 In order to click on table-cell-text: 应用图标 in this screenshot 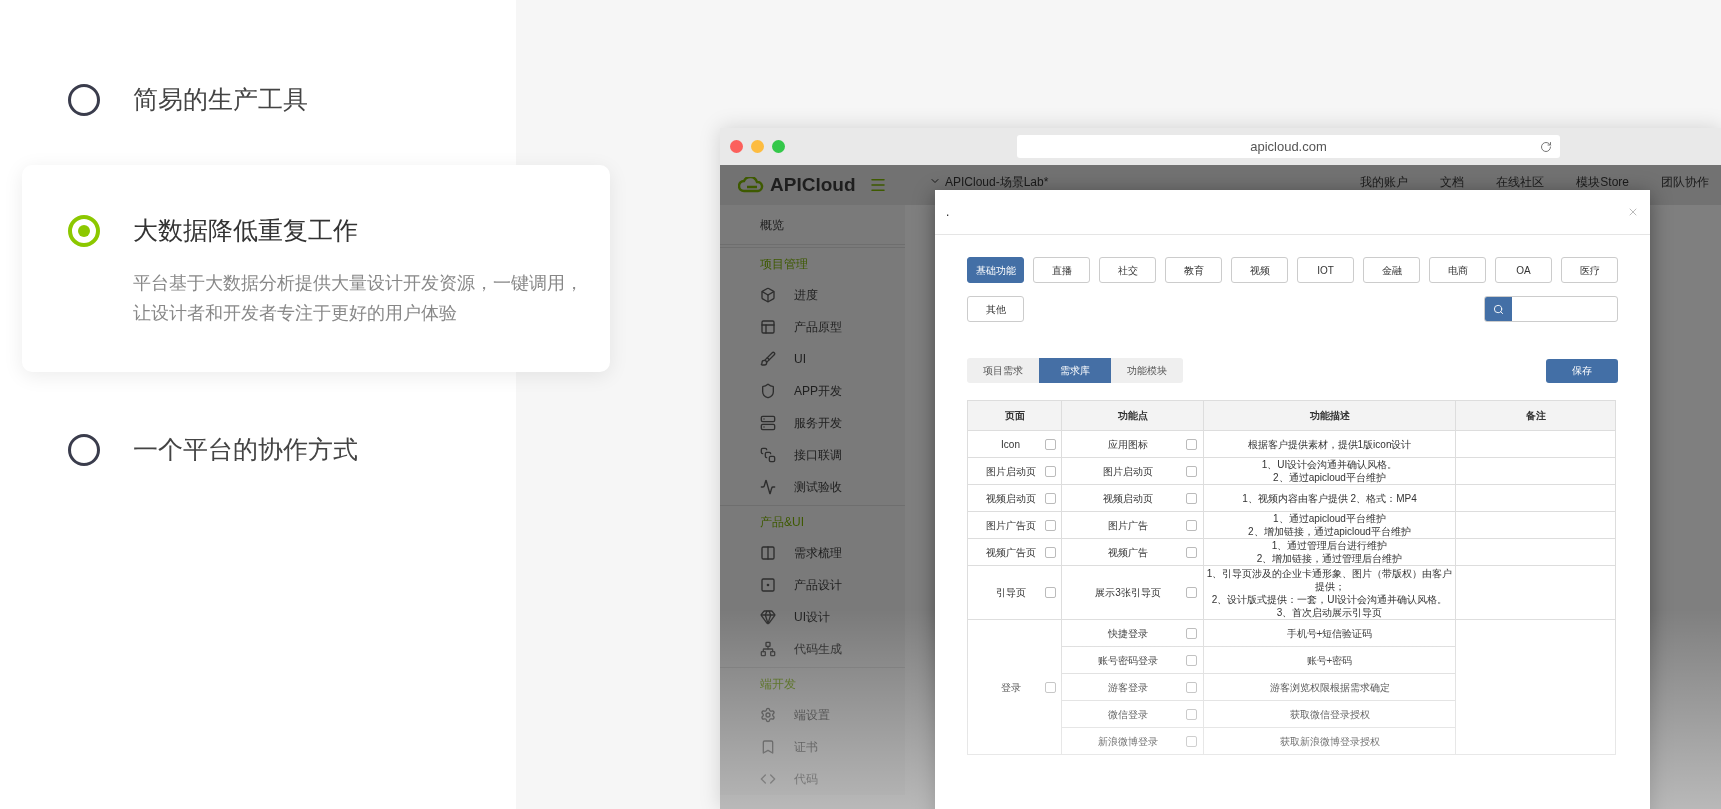, I will do `click(1128, 444)`.